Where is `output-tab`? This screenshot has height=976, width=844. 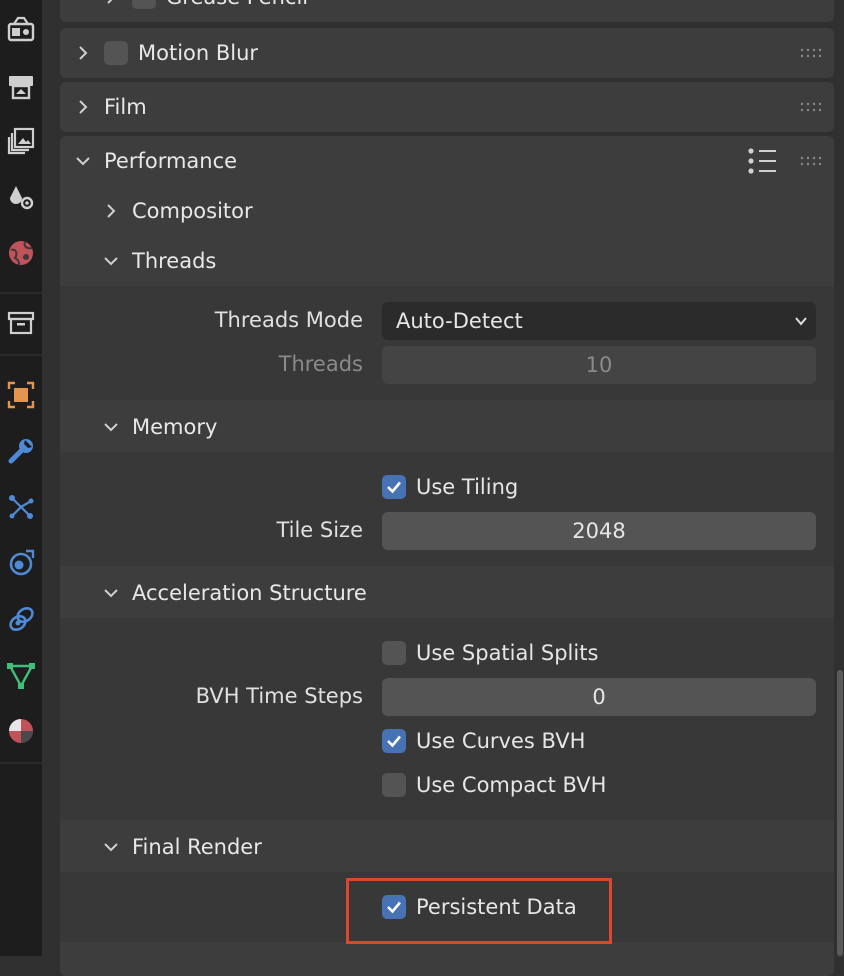 output-tab is located at coordinates (21, 85).